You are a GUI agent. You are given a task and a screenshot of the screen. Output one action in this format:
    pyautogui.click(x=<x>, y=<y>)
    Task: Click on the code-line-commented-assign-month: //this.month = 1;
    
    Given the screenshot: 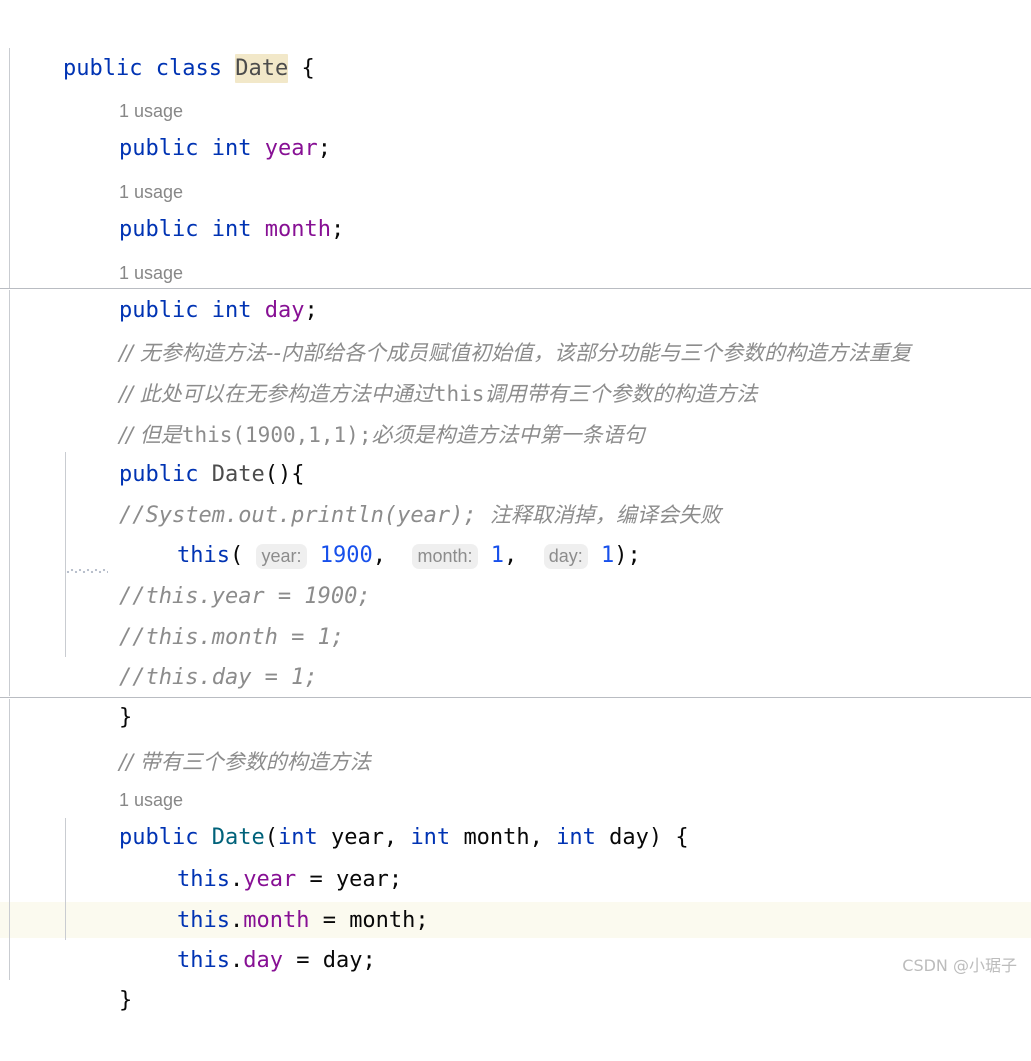 What is the action you would take?
    pyautogui.click(x=515, y=614)
    